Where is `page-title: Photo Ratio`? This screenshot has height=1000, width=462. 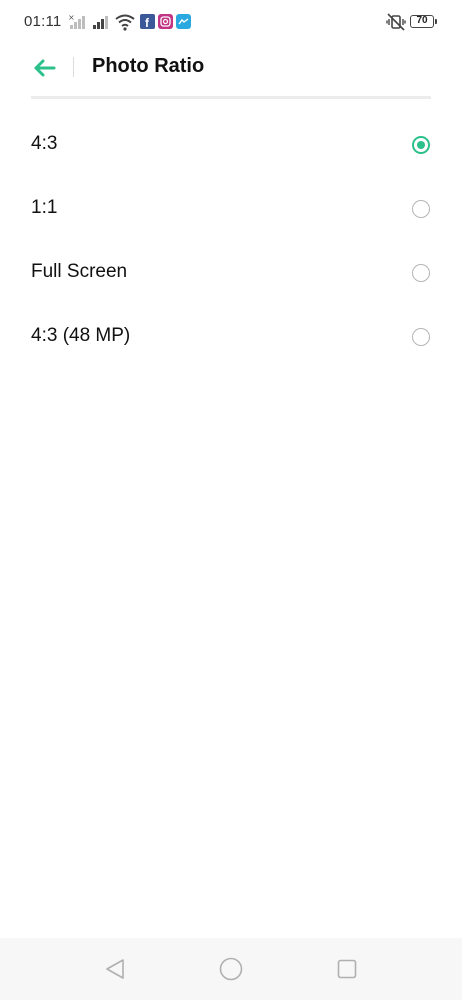
page-title: Photo Ratio is located at coordinates (148, 66).